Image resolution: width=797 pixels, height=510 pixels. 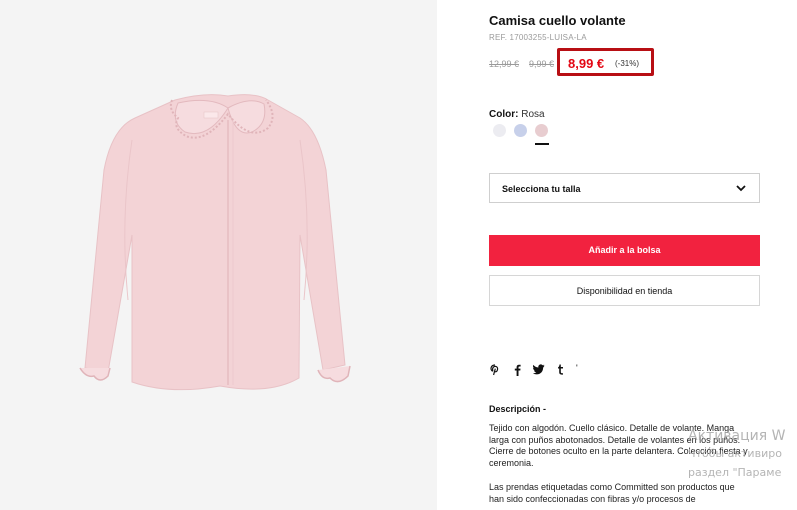 What do you see at coordinates (627, 63) in the screenshot?
I see `discount-badge: (-31%)` at bounding box center [627, 63].